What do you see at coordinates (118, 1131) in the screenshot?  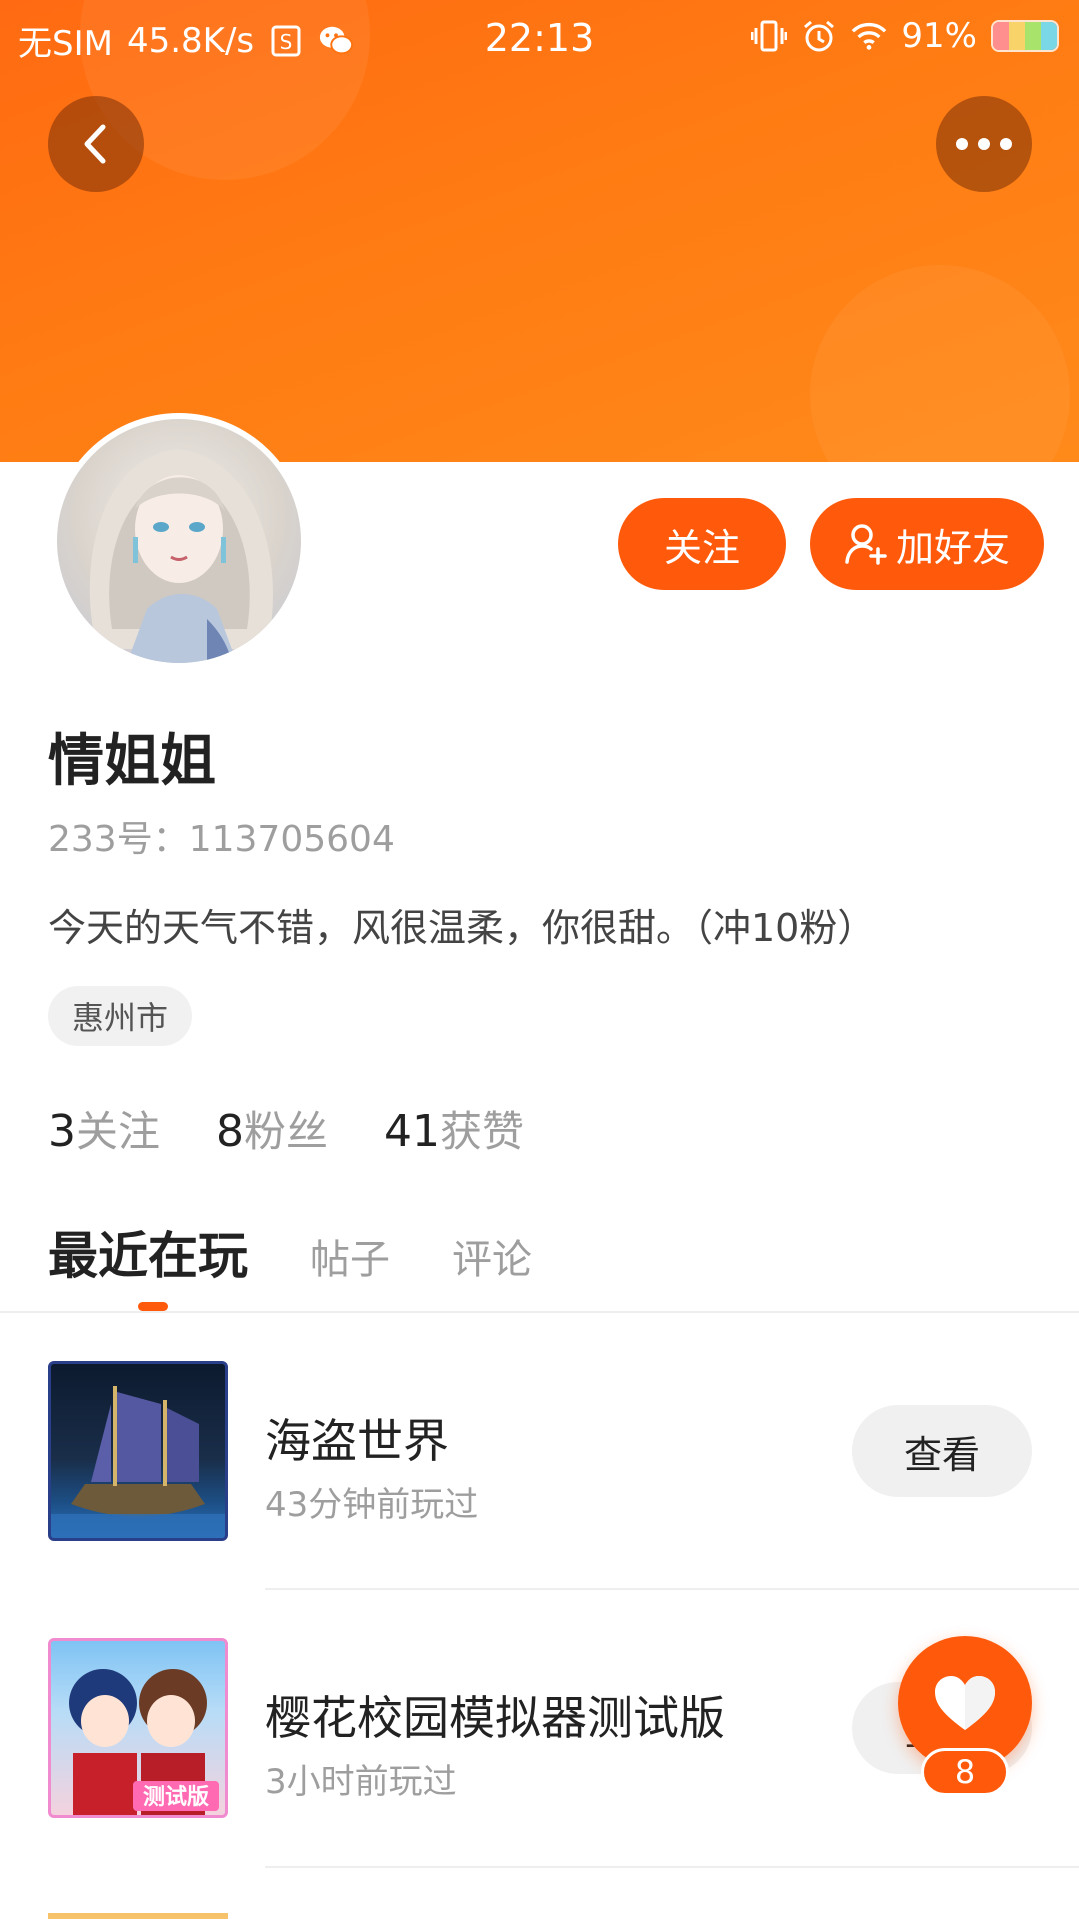 I see `stat-following-label: 关注` at bounding box center [118, 1131].